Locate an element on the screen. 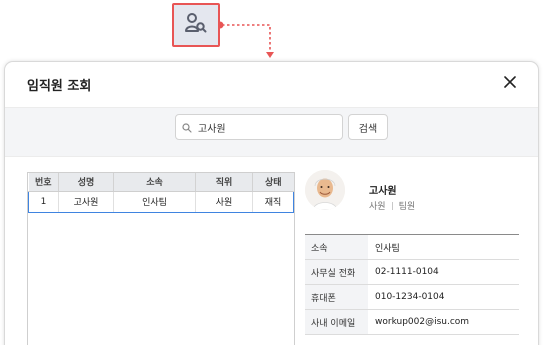 This screenshot has width=544, height=345. info-row-mobile: 휴대폰 010-1234-0104 is located at coordinates (412, 297).